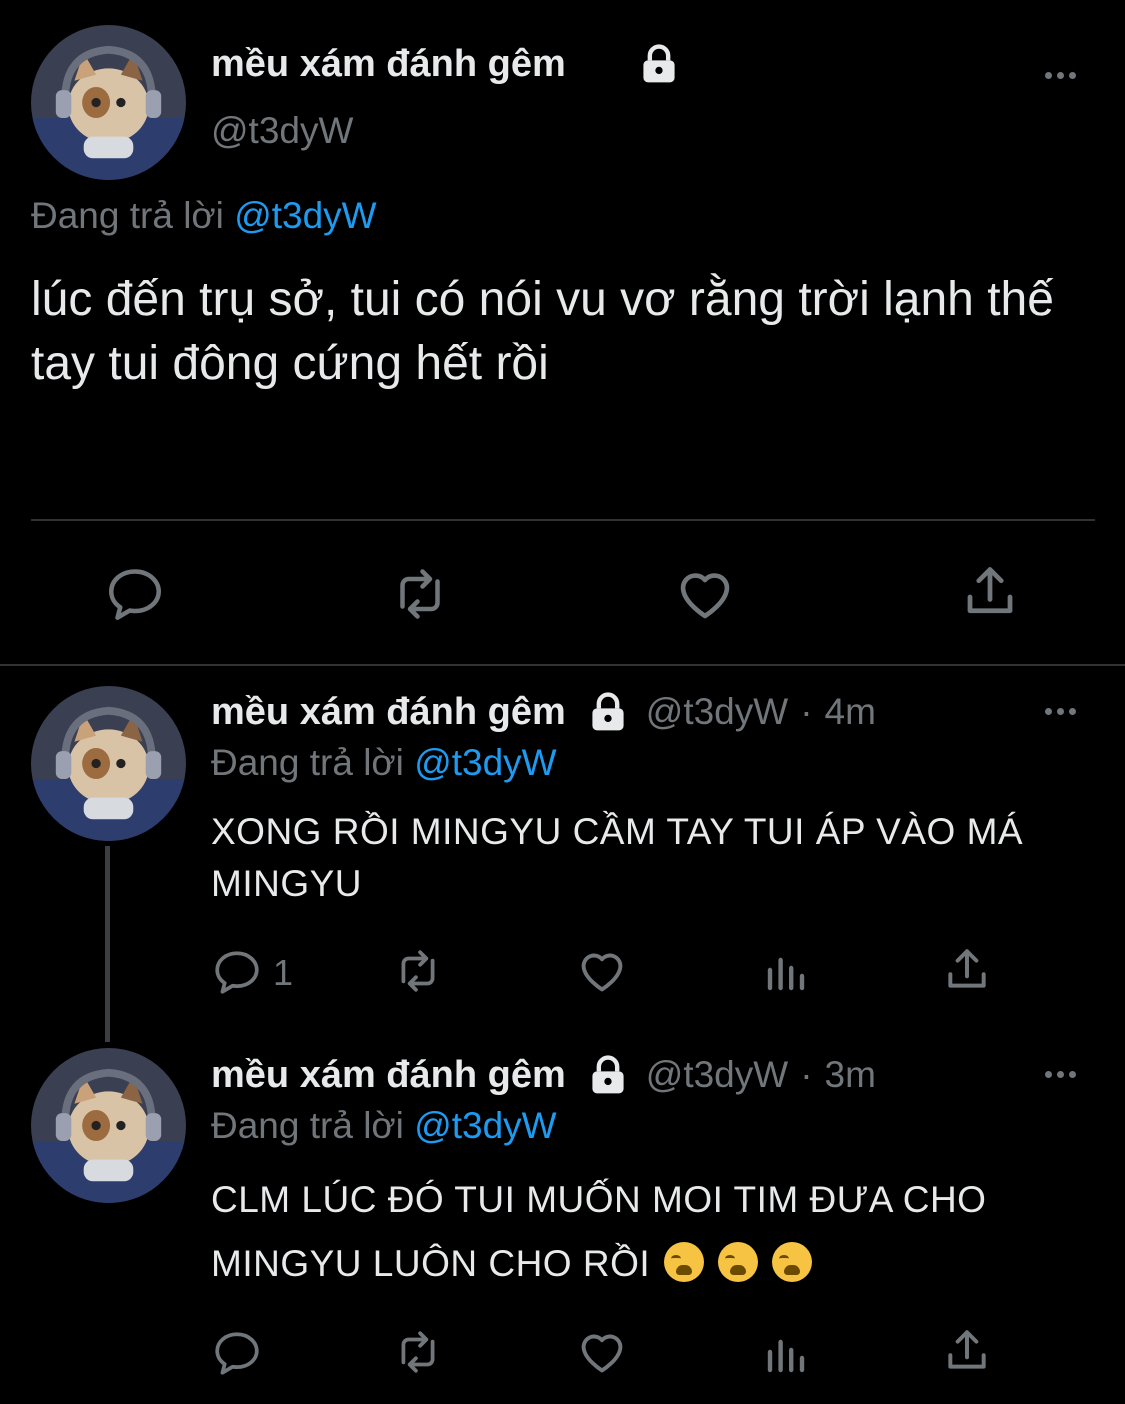 Image resolution: width=1125 pixels, height=1404 pixels. I want to click on section-divider, so click(562, 665).